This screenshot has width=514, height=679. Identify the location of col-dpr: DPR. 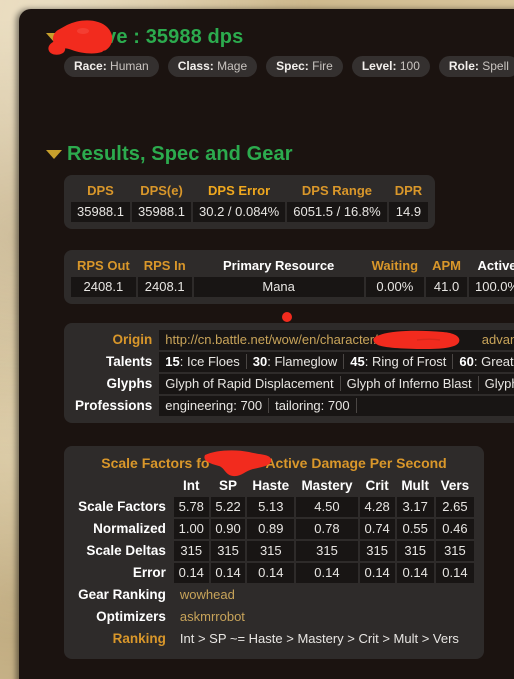
(408, 190).